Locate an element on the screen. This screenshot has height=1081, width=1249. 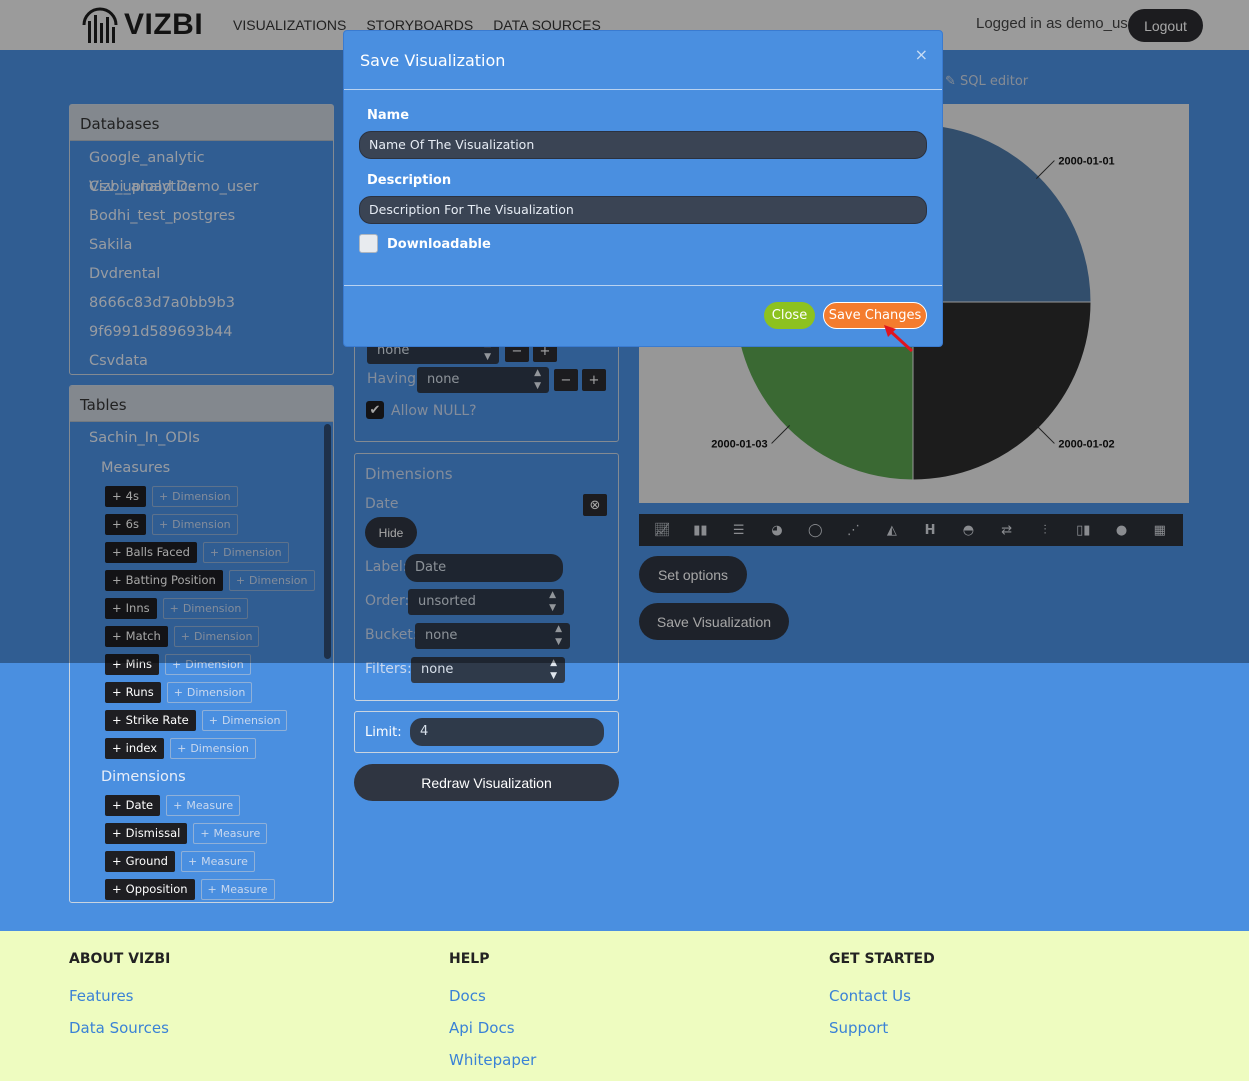
field-row: + Ground + Measure is located at coordinates (201, 861).